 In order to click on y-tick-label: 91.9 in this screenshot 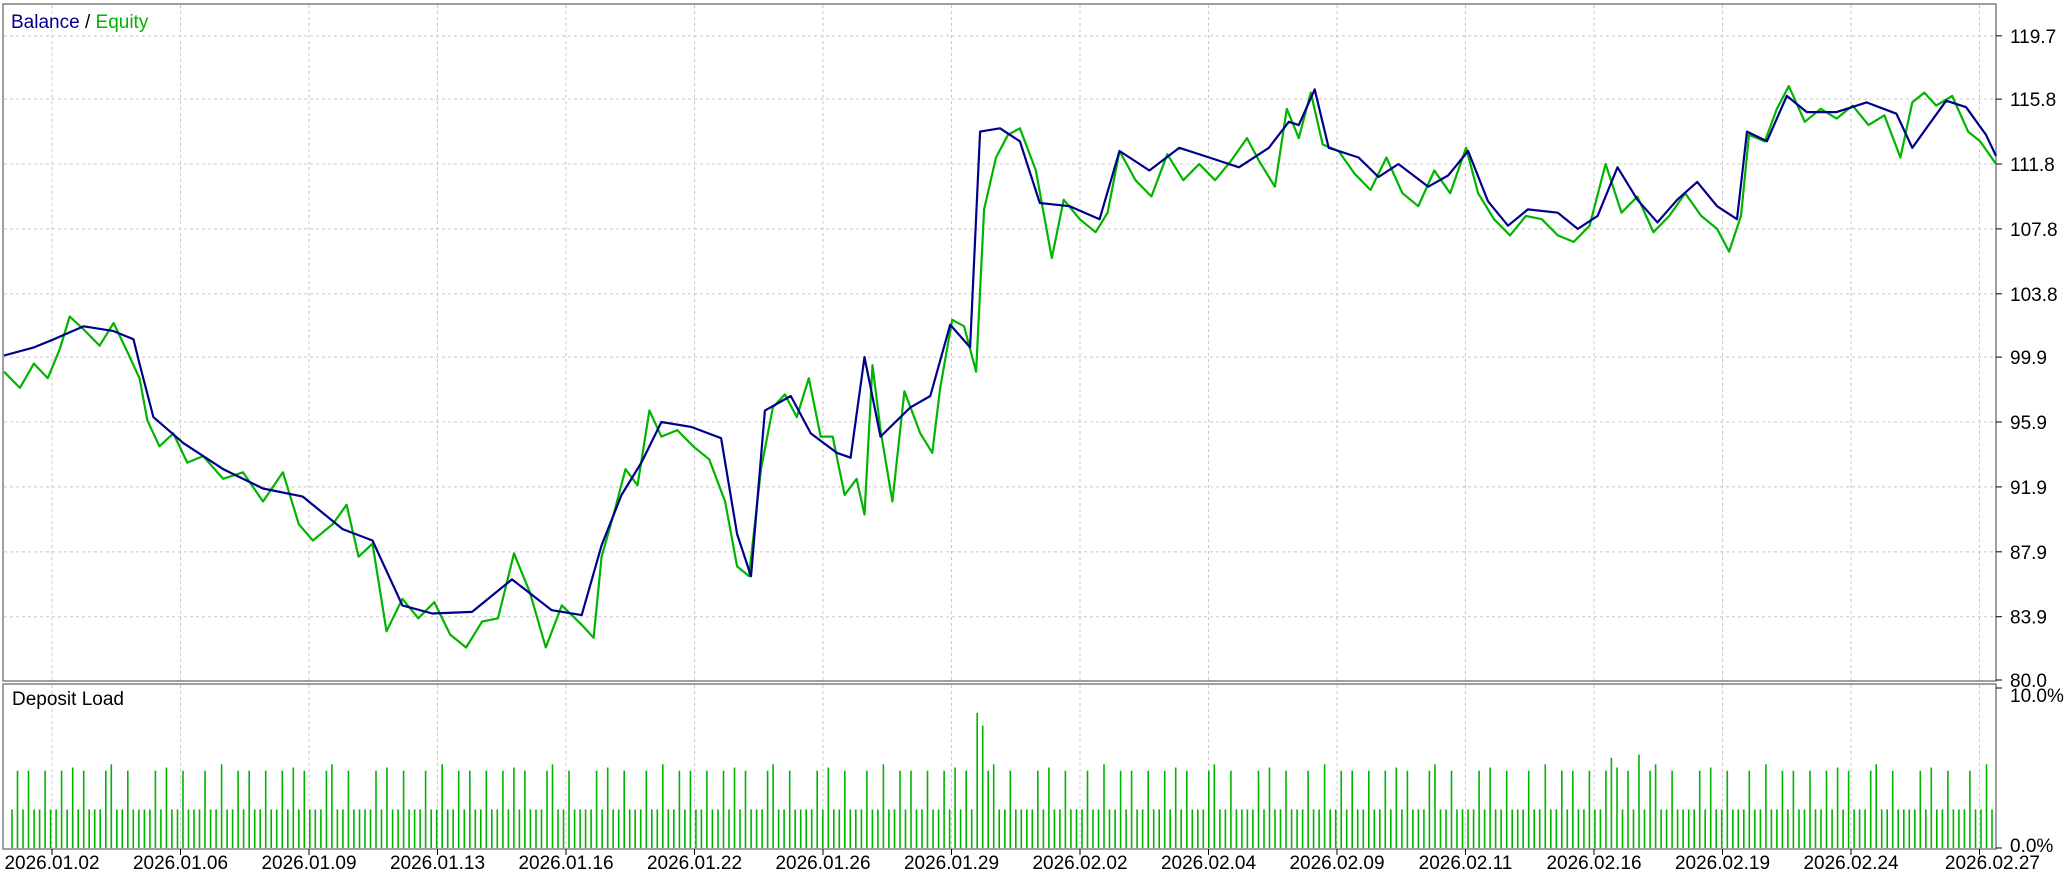, I will do `click(2028, 488)`.